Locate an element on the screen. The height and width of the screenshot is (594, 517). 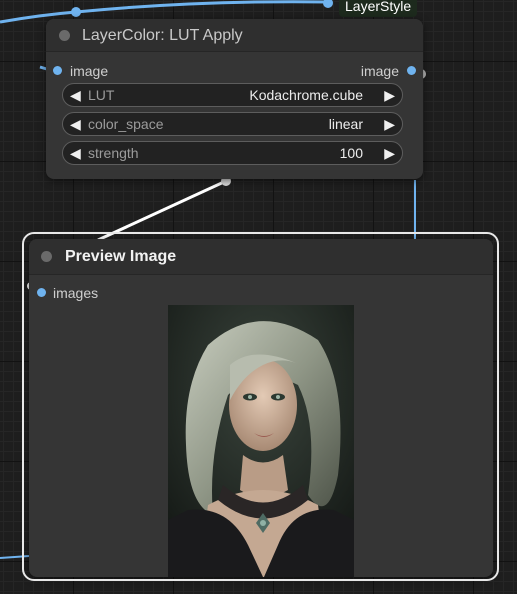
widget-label: LUT is located at coordinates (101, 95).